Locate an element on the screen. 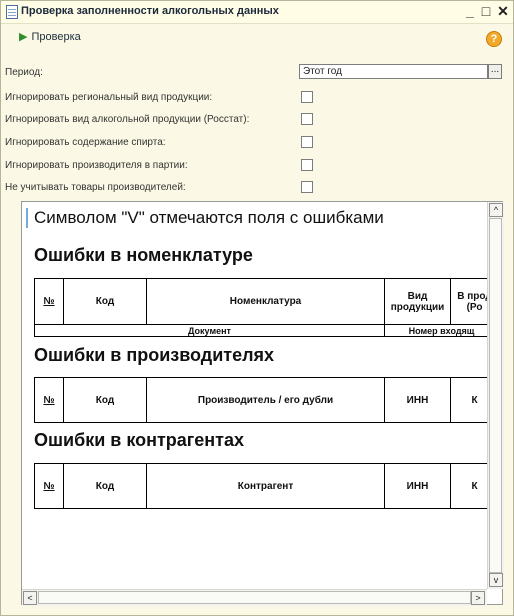 The height and width of the screenshot is (616, 514). help-button: ? is located at coordinates (494, 39).